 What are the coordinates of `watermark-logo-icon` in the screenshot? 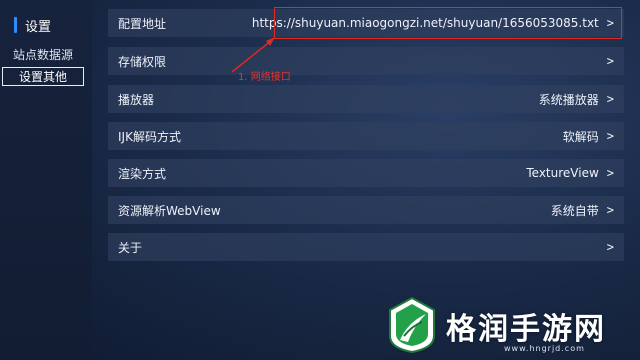 It's located at (412, 325).